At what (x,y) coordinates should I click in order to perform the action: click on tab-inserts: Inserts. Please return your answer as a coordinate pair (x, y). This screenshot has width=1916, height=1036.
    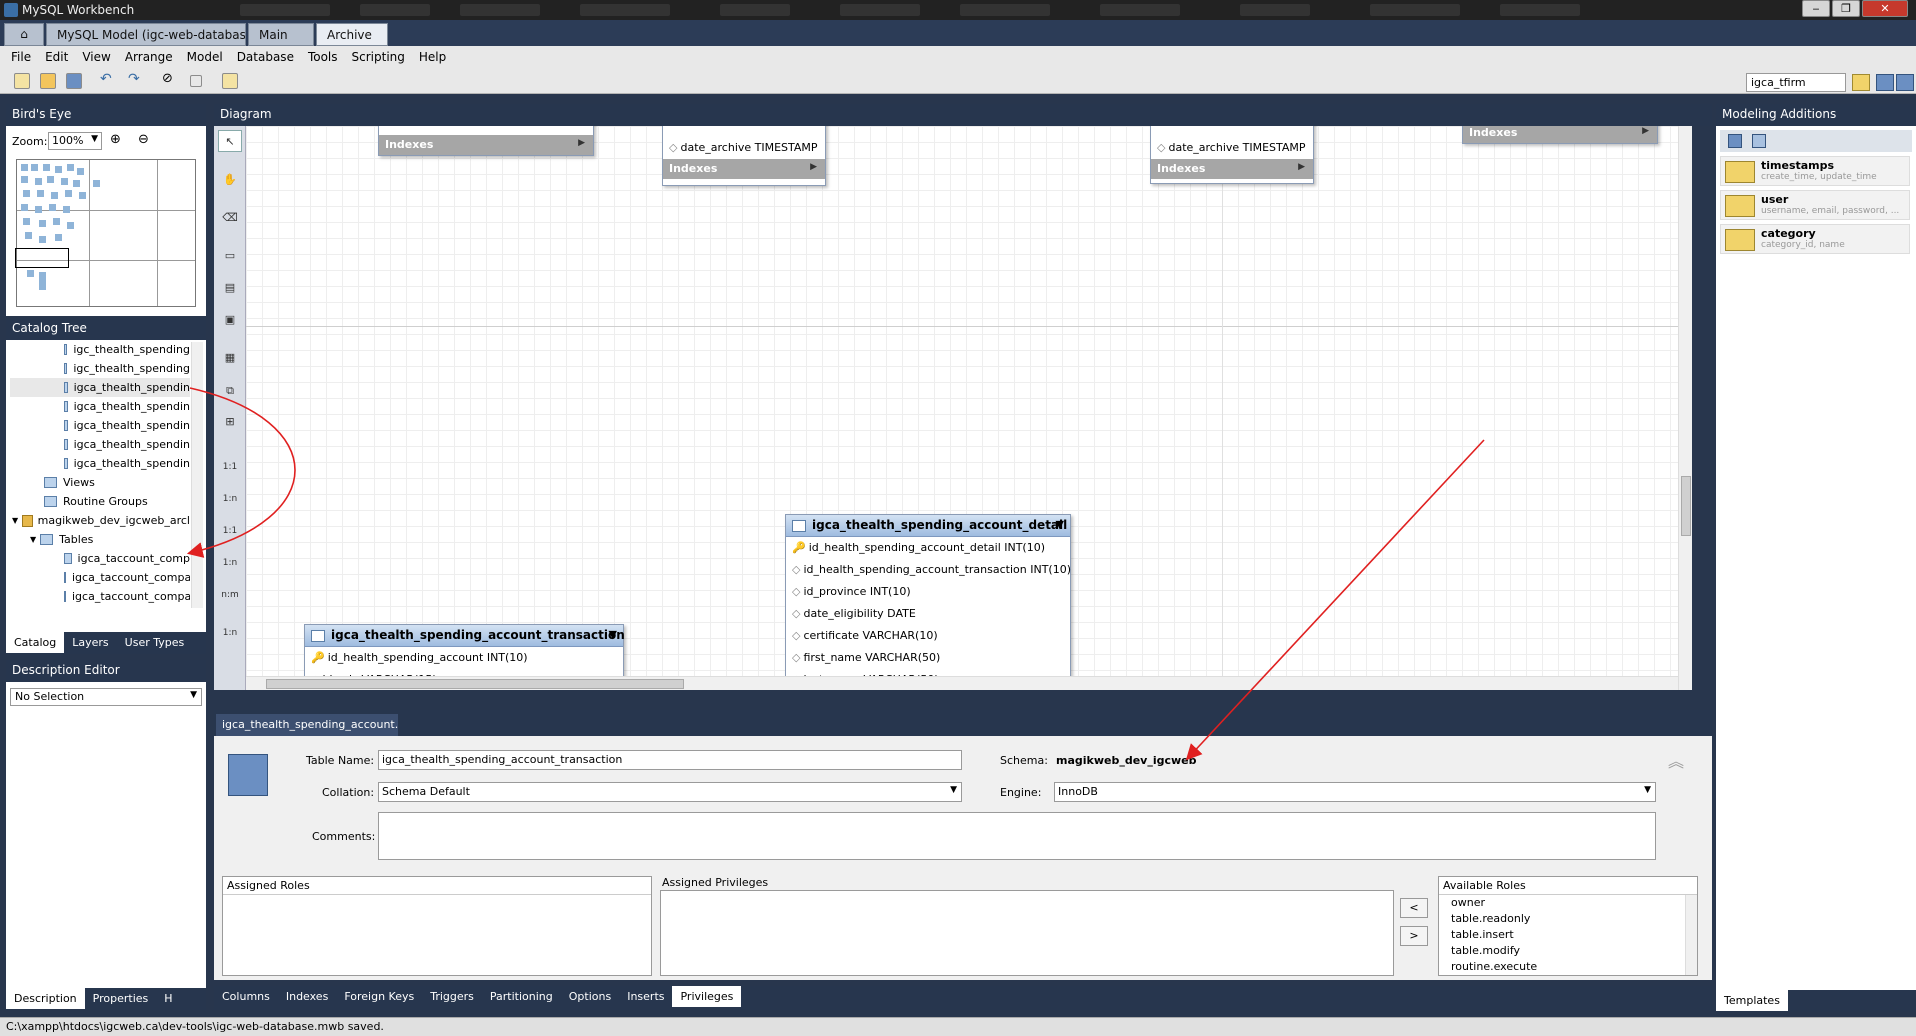
    Looking at the image, I should click on (645, 996).